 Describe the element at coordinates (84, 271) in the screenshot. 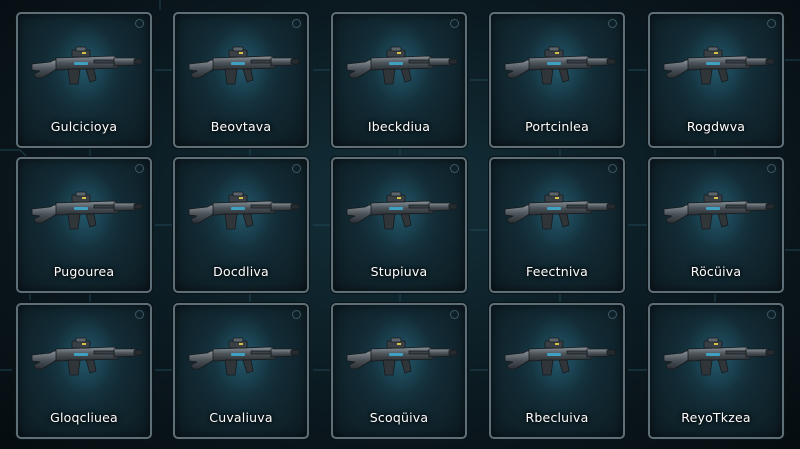

I see `weapon-name: Pugourea` at that location.